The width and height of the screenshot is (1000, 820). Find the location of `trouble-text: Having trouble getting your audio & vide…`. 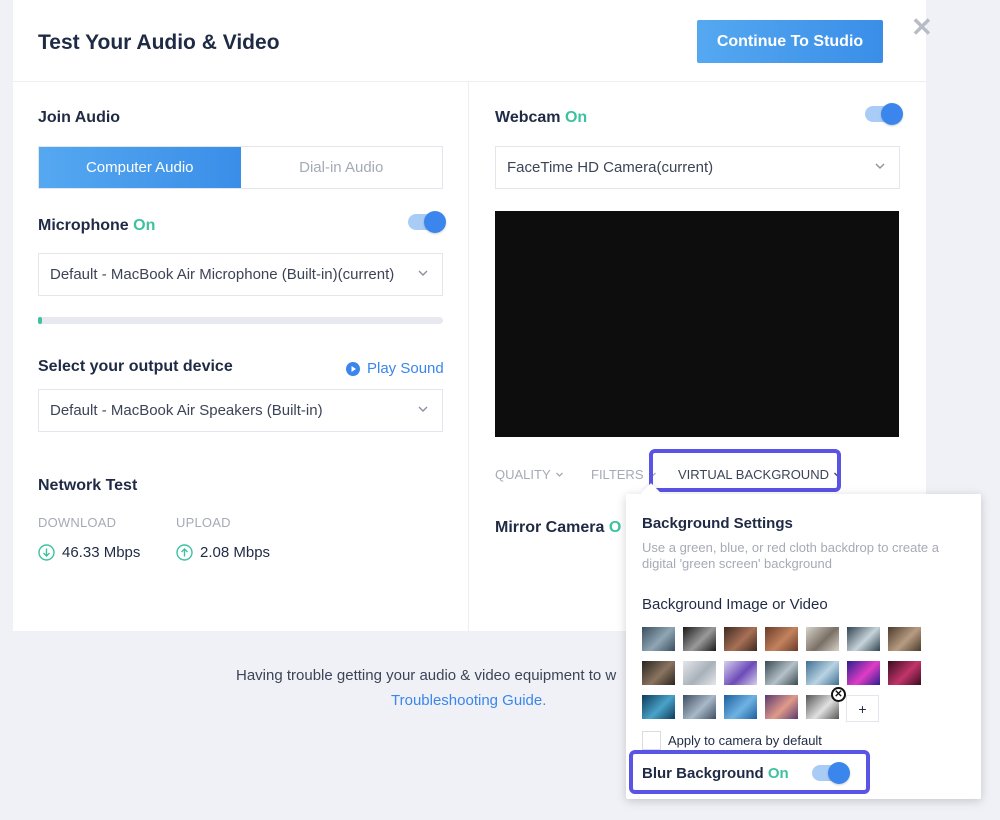

trouble-text: Having trouble getting your audio & vide… is located at coordinates (426, 675).